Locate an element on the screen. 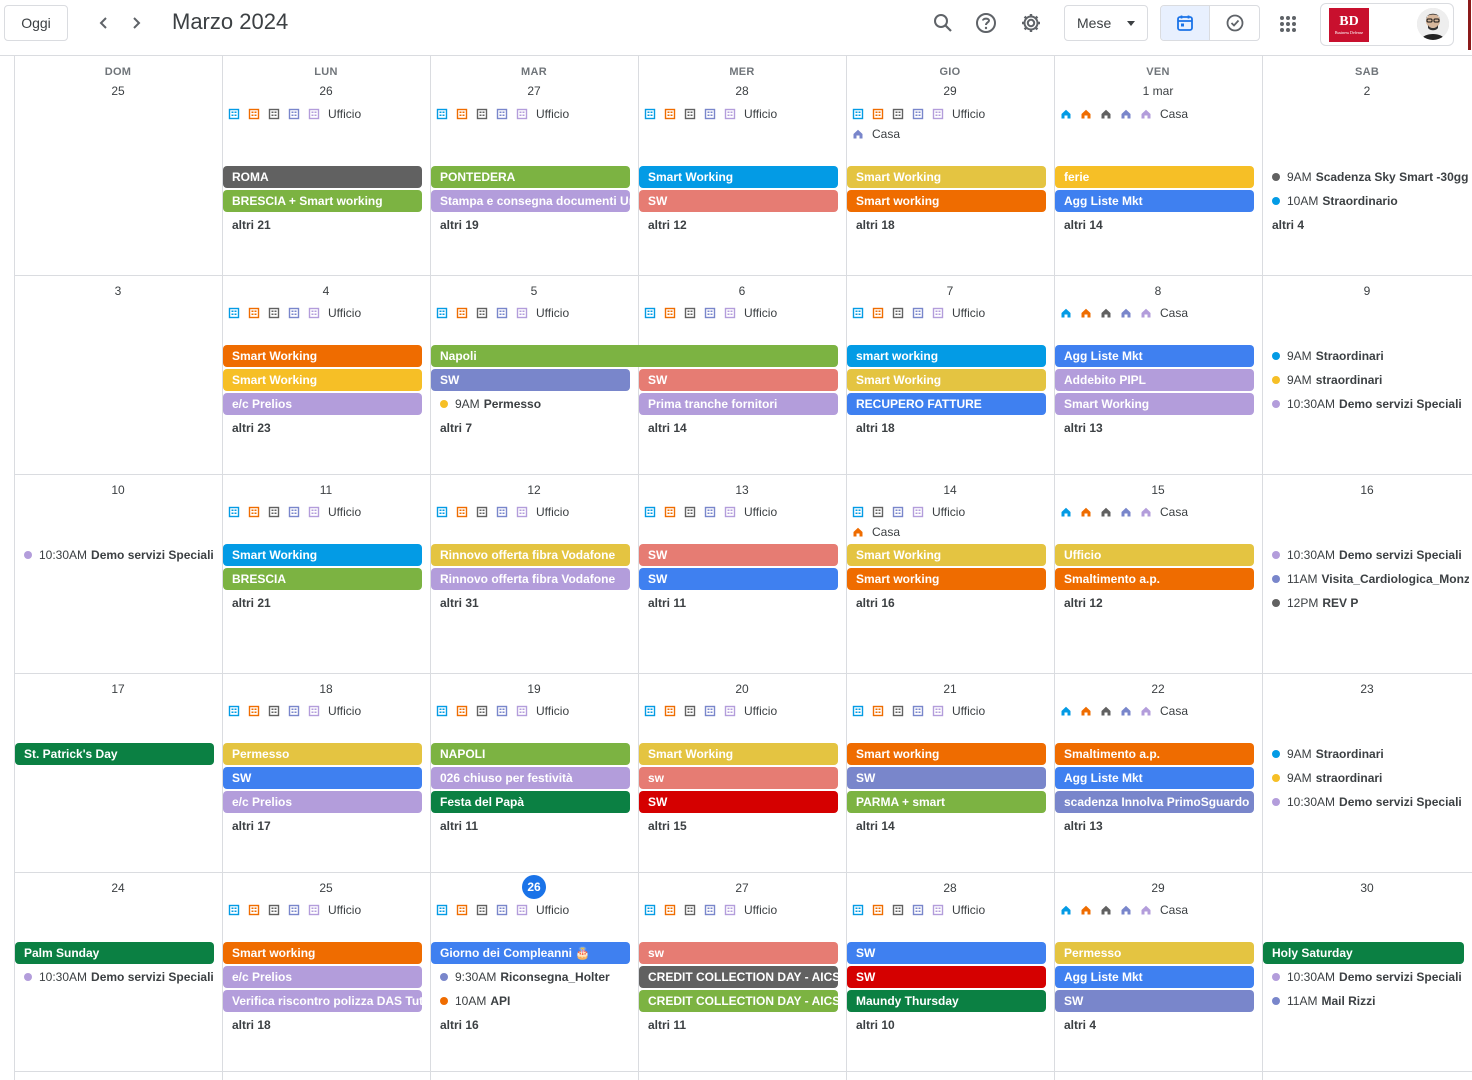 Image resolution: width=1472 pixels, height=1080 pixels. more-events-link: altri 21 is located at coordinates (247, 603).